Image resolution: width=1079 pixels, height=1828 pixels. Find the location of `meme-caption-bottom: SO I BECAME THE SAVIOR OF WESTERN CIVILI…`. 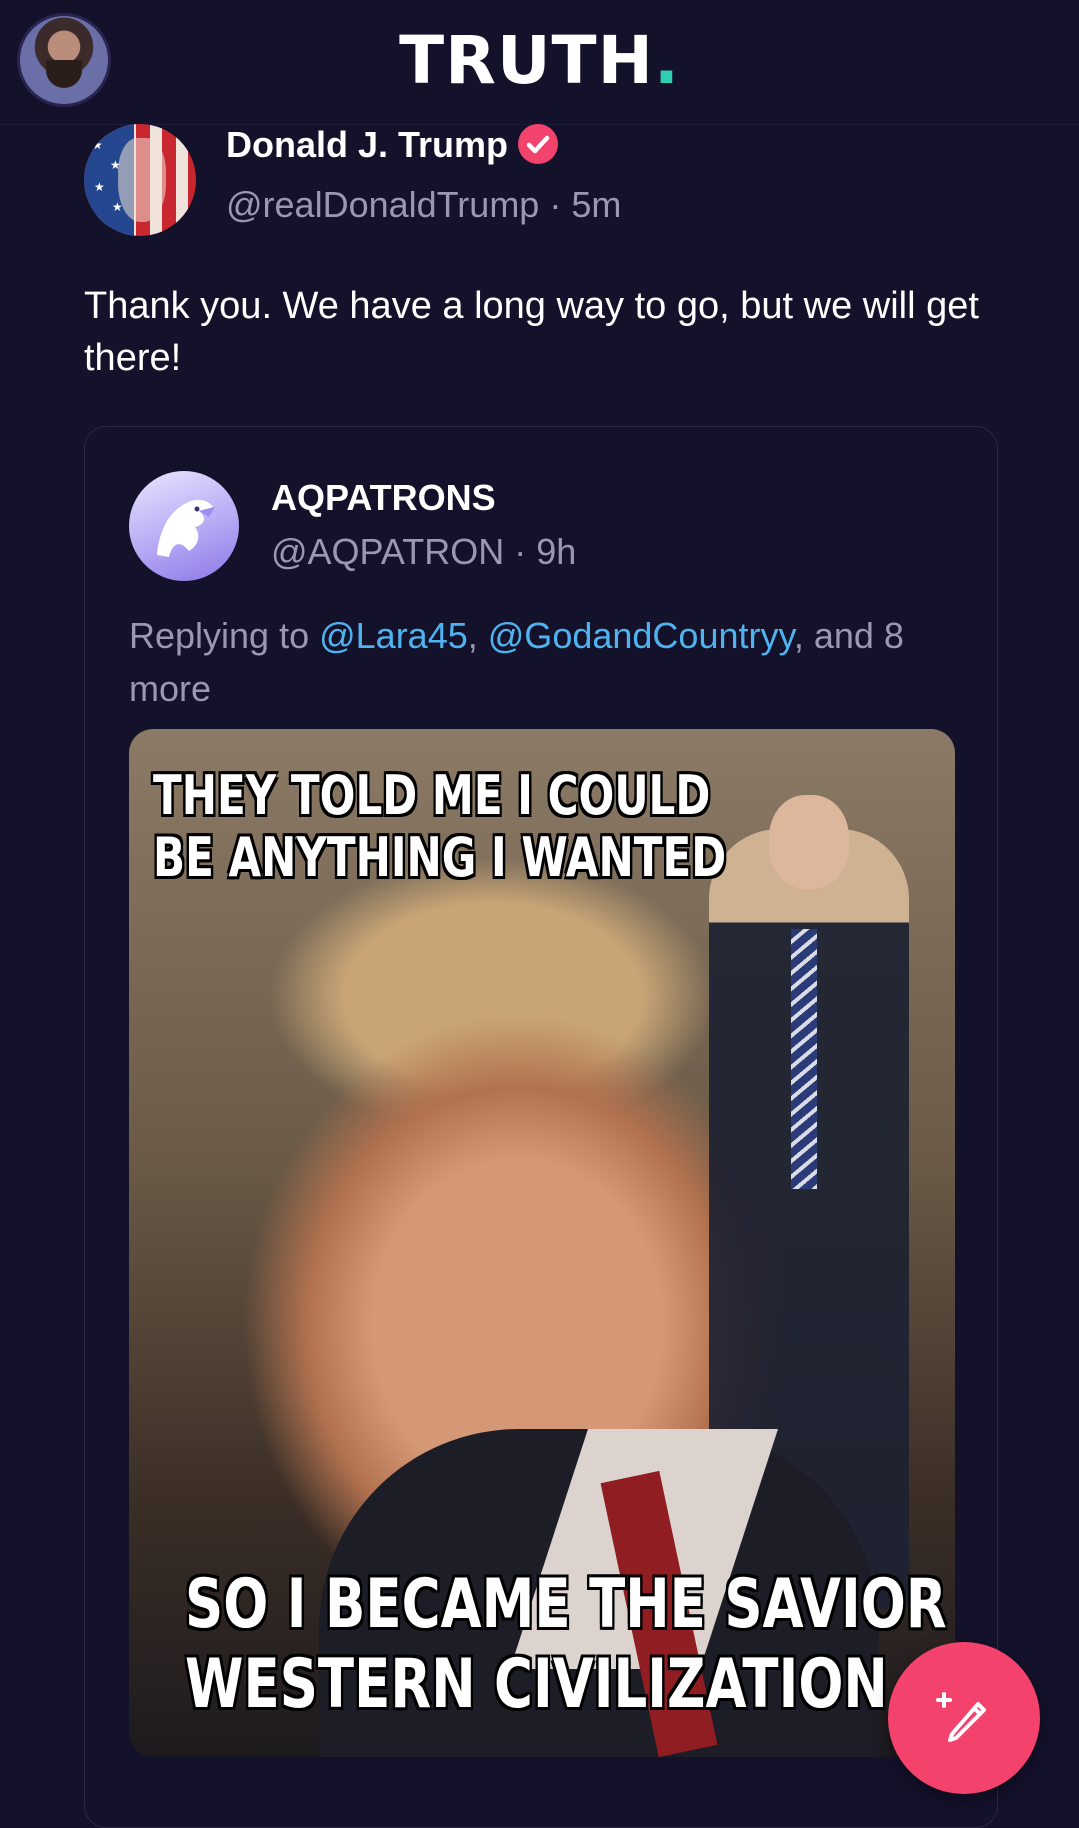

meme-caption-bottom: SO I BECAME THE SAVIOR OF WESTERN CIVILI… is located at coordinates (570, 1645).